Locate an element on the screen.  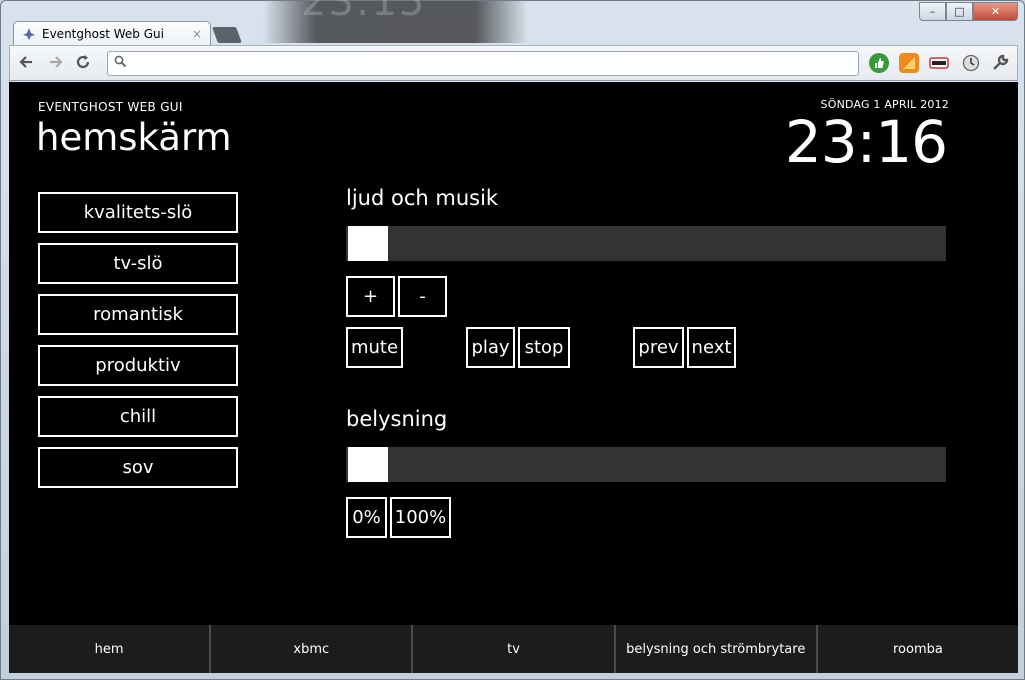
scene-button-kvalitets-slo: kvalitets-slö is located at coordinates (138, 212).